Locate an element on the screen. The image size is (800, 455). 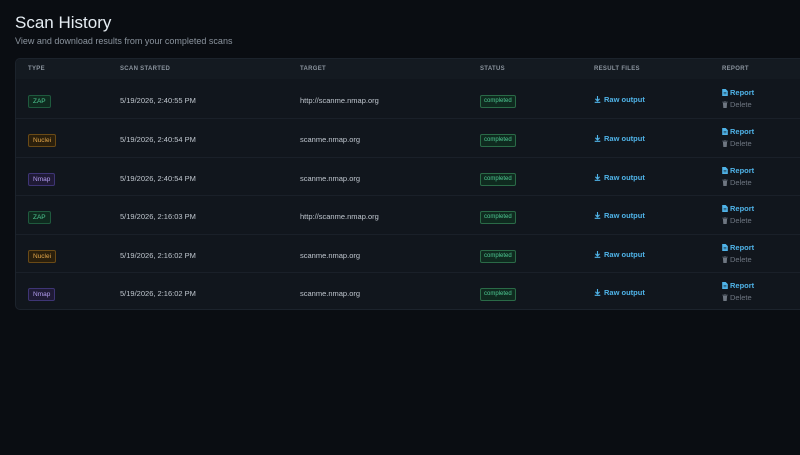
column-header-scan-started: SCAN STARTED is located at coordinates (145, 69).